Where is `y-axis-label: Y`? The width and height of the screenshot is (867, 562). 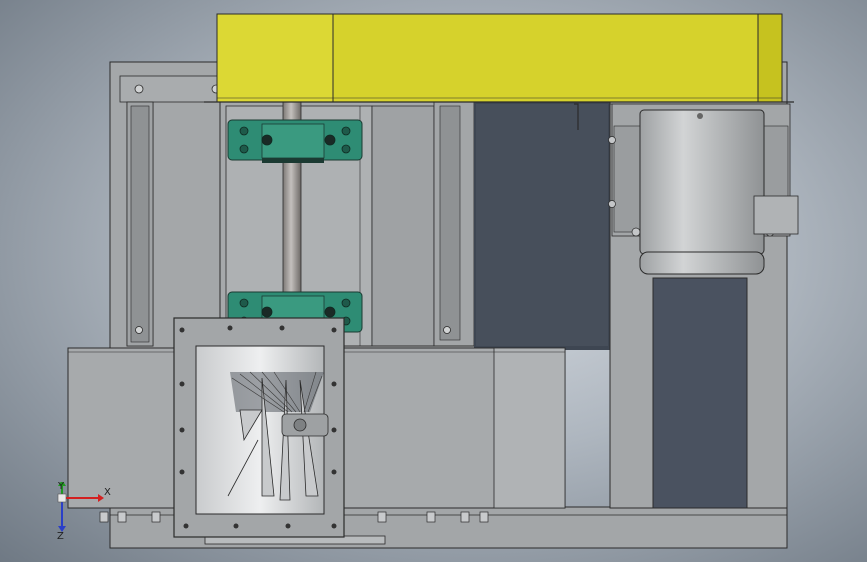
y-axis-label: Y is located at coordinates (61, 486).